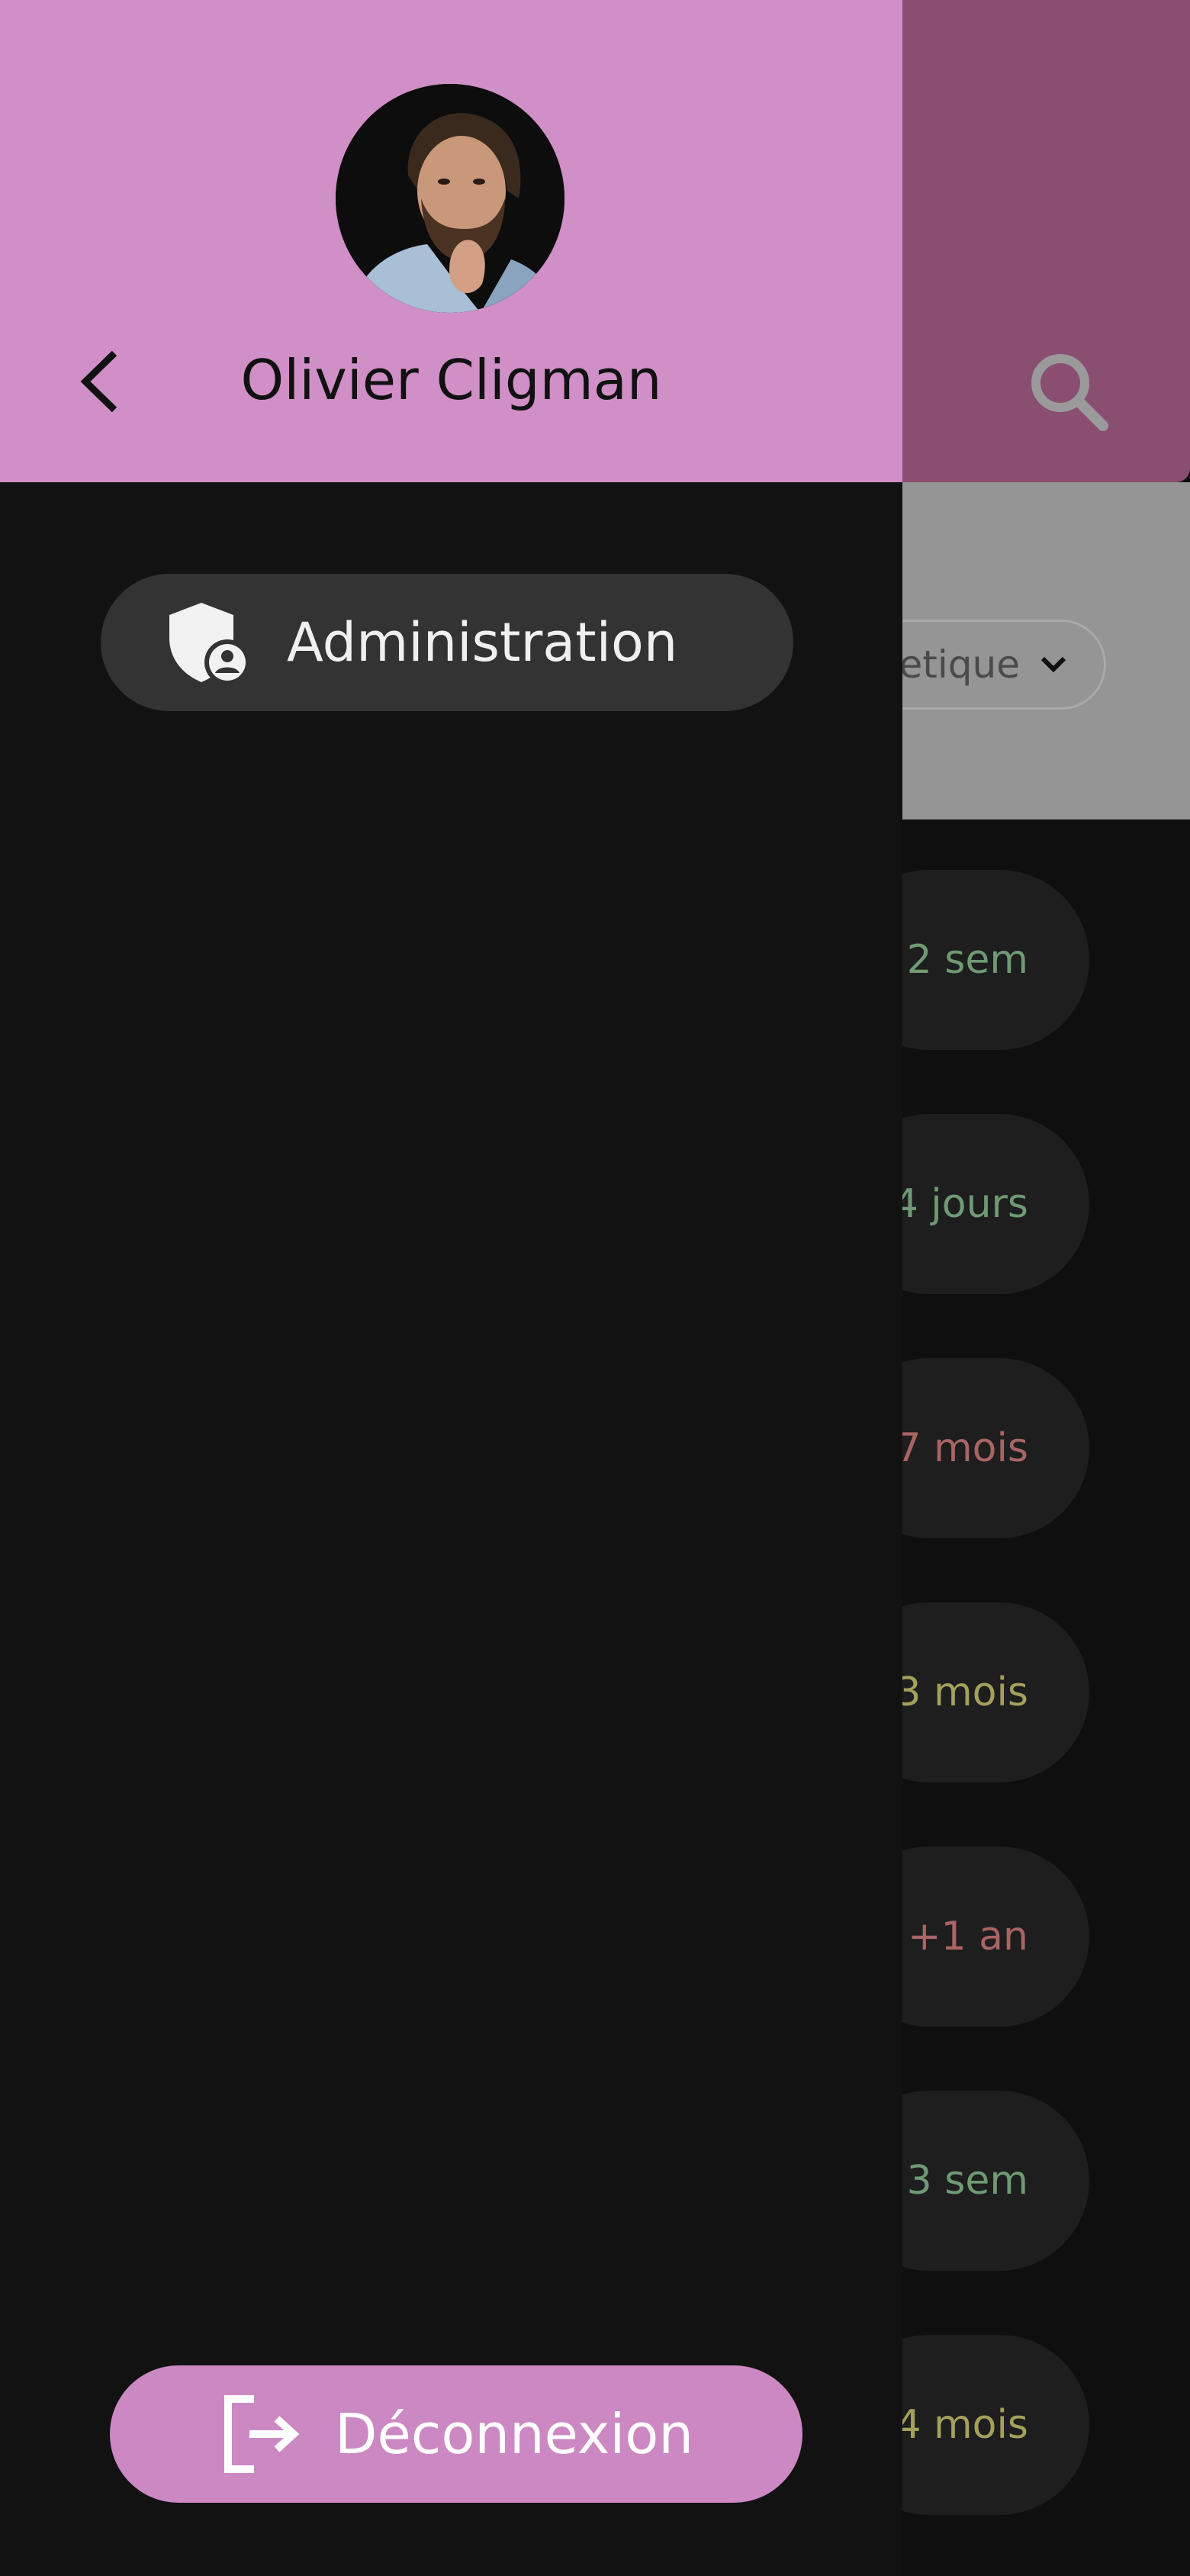 The width and height of the screenshot is (1190, 2576). What do you see at coordinates (959, 664) in the screenshot?
I see `sort-label: etique` at bounding box center [959, 664].